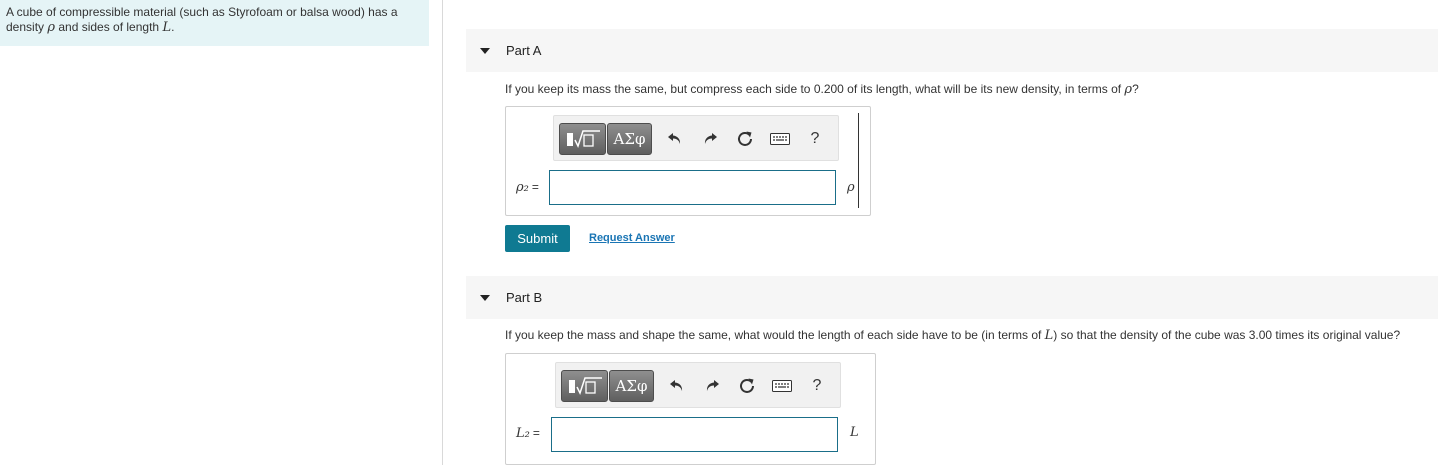 This screenshot has height=465, width=1438. What do you see at coordinates (524, 50) in the screenshot?
I see `part-a-title: Part A` at bounding box center [524, 50].